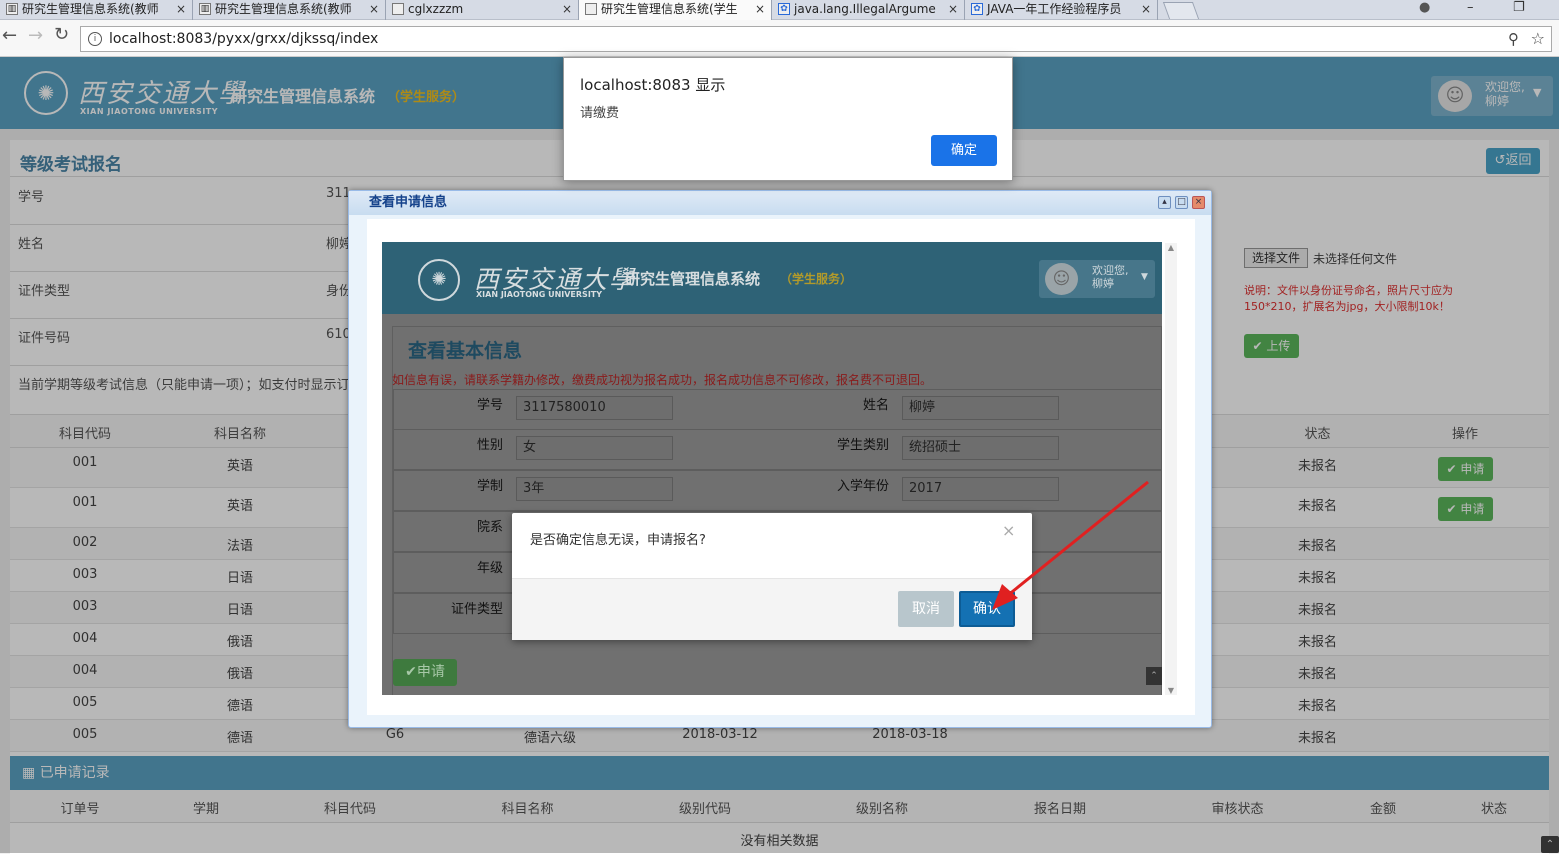  What do you see at coordinates (476, 609) in the screenshot?
I see `inner-field-label: 证件类型` at bounding box center [476, 609].